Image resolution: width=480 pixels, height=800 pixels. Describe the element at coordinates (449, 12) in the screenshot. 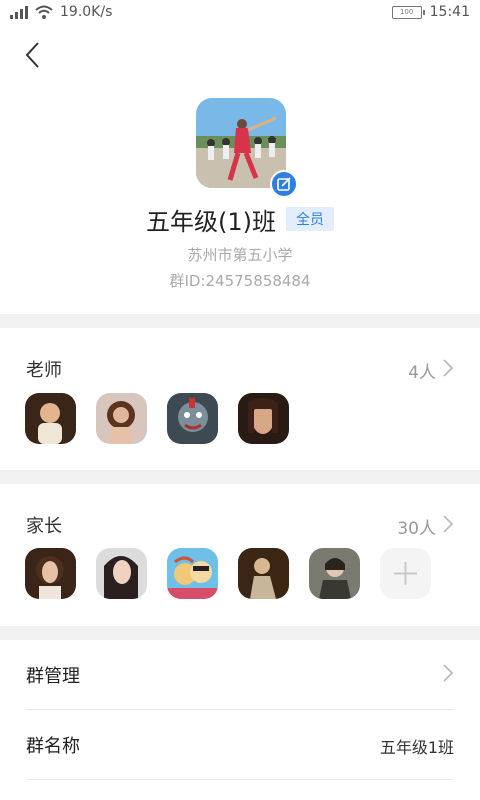

I see `clock: 15:41` at that location.